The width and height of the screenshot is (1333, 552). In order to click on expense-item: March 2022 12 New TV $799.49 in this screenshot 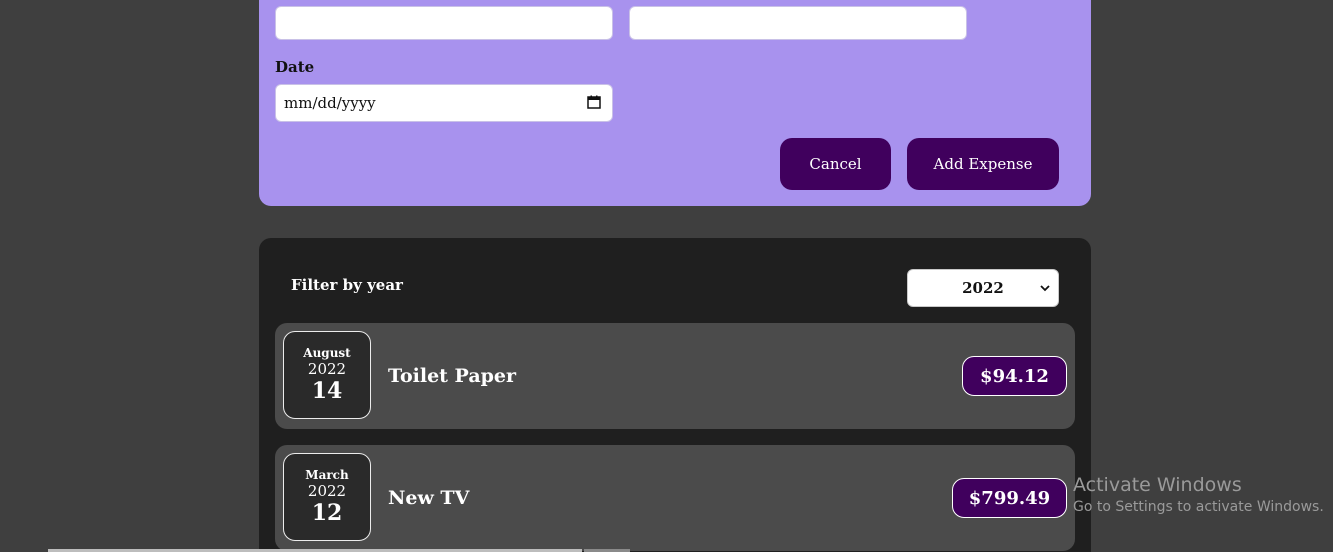, I will do `click(675, 498)`.